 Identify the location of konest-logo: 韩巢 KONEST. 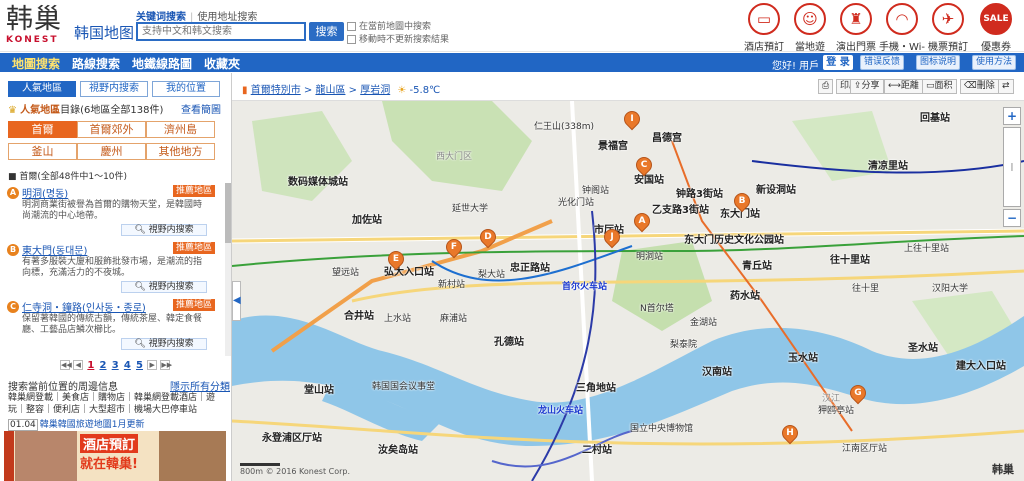
(37, 26).